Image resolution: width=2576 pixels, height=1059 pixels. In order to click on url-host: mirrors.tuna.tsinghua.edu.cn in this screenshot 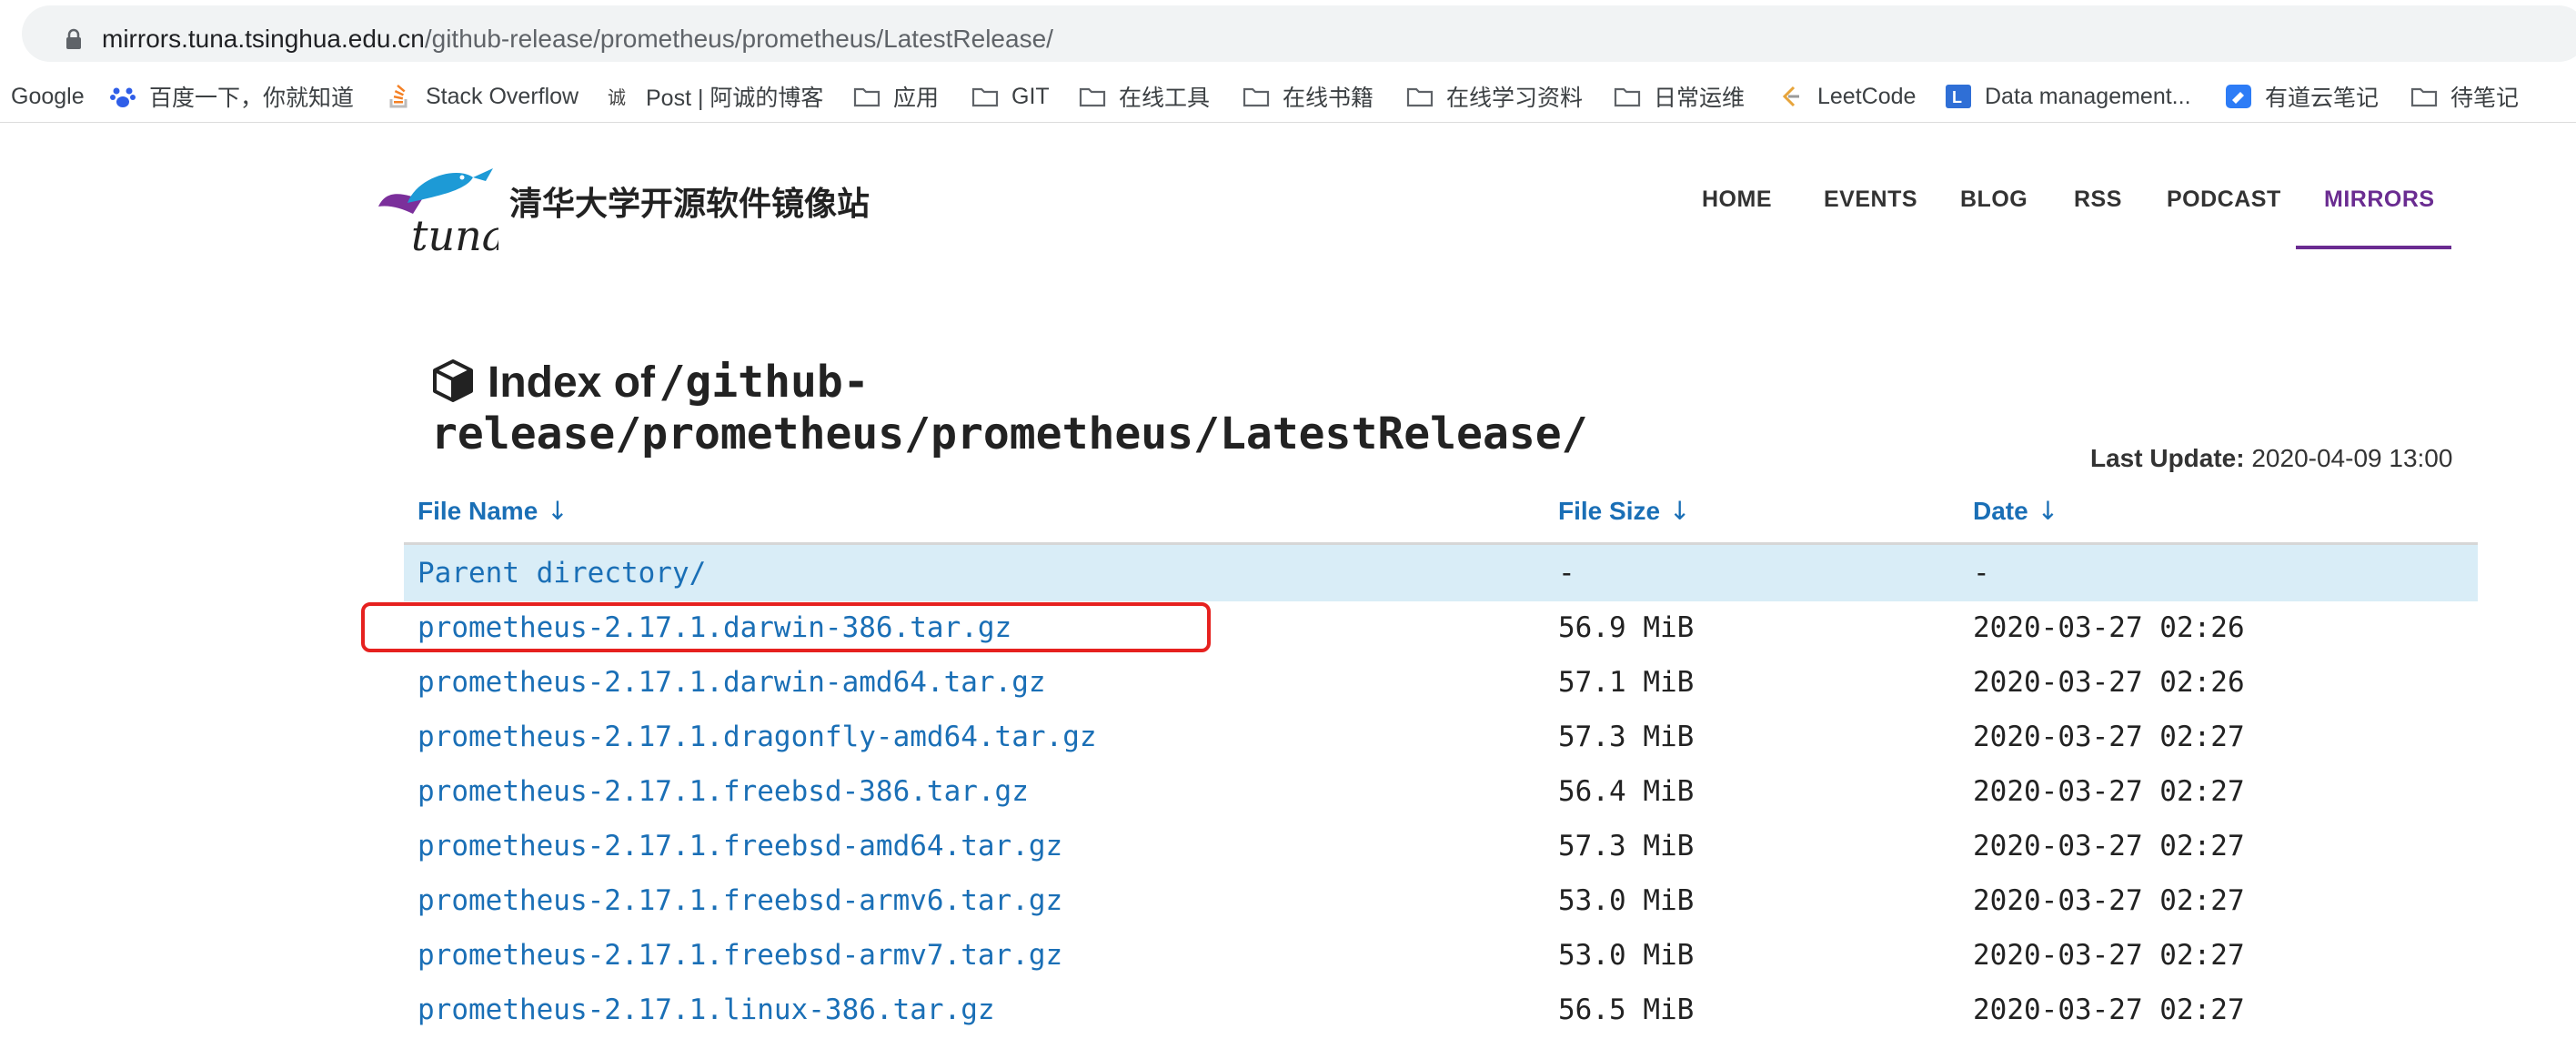, I will do `click(263, 39)`.